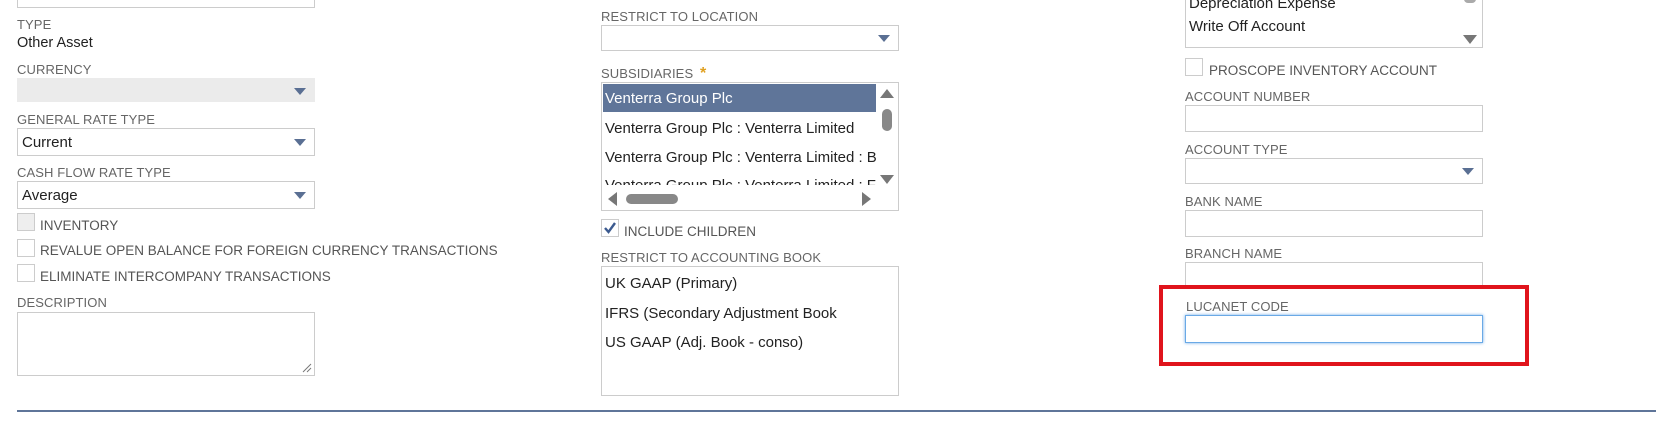 The image size is (1656, 436). Describe the element at coordinates (166, 142) in the screenshot. I see `general-rate-type-select: Current` at that location.